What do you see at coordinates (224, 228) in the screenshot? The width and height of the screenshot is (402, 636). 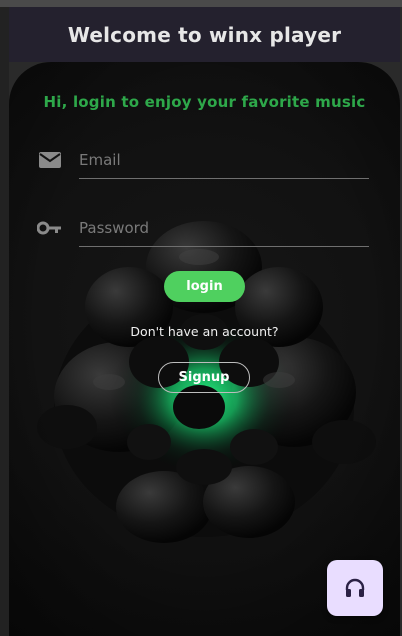 I see `password-field` at bounding box center [224, 228].